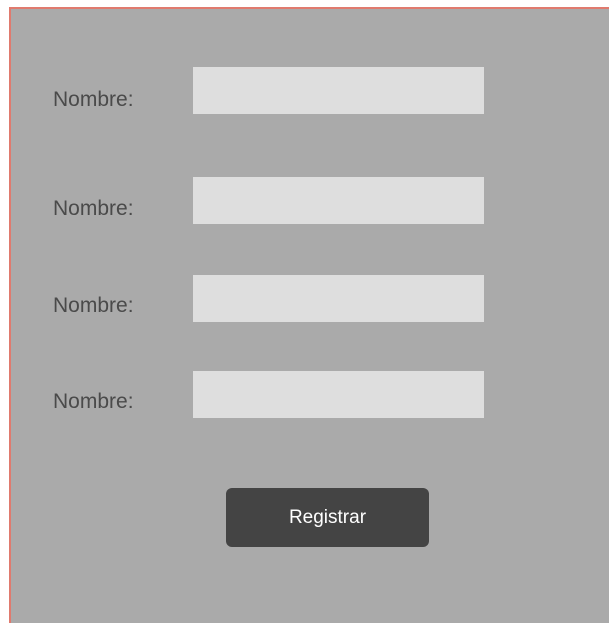 Image resolution: width=609 pixels, height=623 pixels. I want to click on nombre-label-1: Nombre:, so click(93, 99).